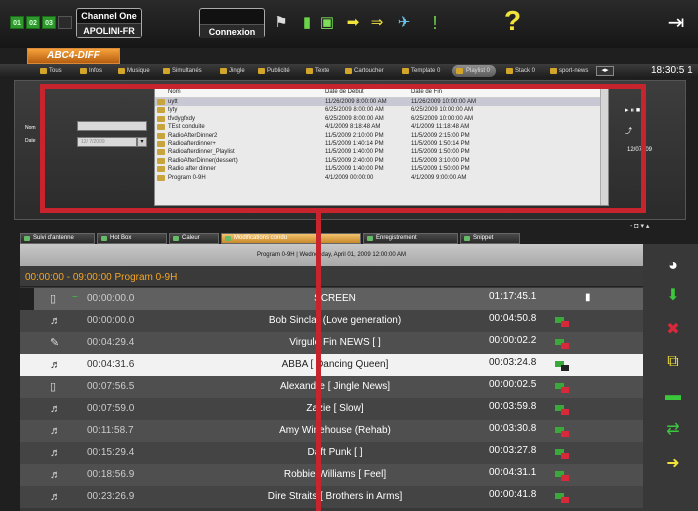 This screenshot has height=511, width=698. I want to click on exclamation-icon: !, so click(435, 23).